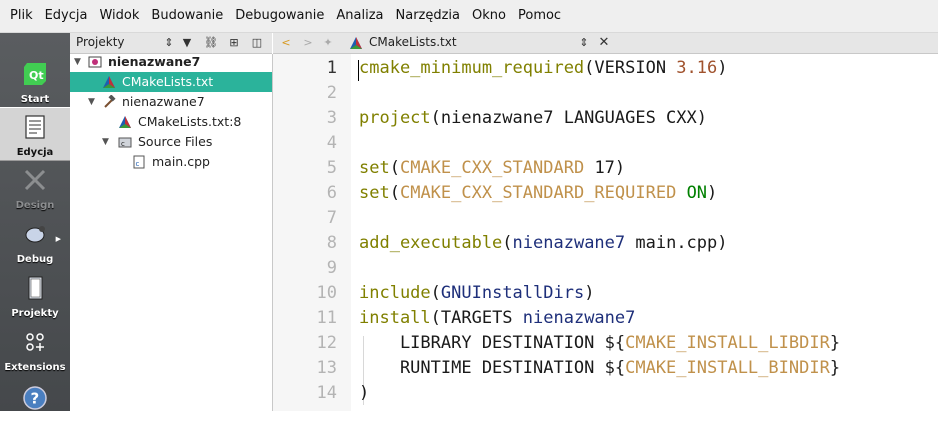  Describe the element at coordinates (171, 122) in the screenshot. I see `tree-item-cmakelists-ref: CMakeLists.txt:8` at that location.